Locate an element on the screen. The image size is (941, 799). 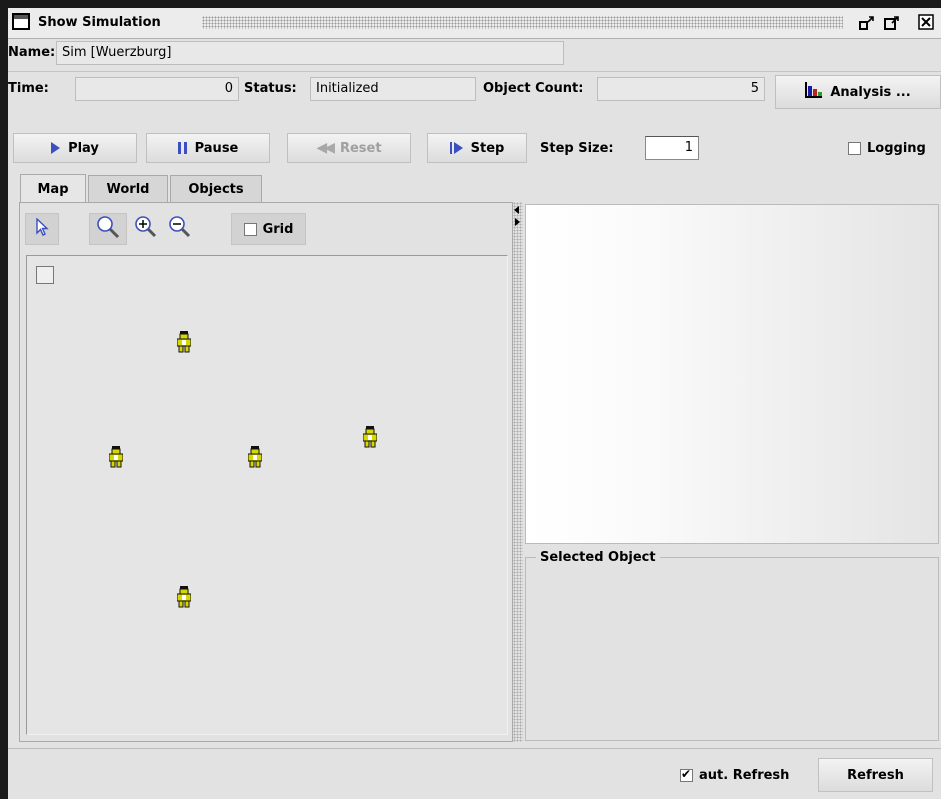
maximize-icon is located at coordinates (892, 23).